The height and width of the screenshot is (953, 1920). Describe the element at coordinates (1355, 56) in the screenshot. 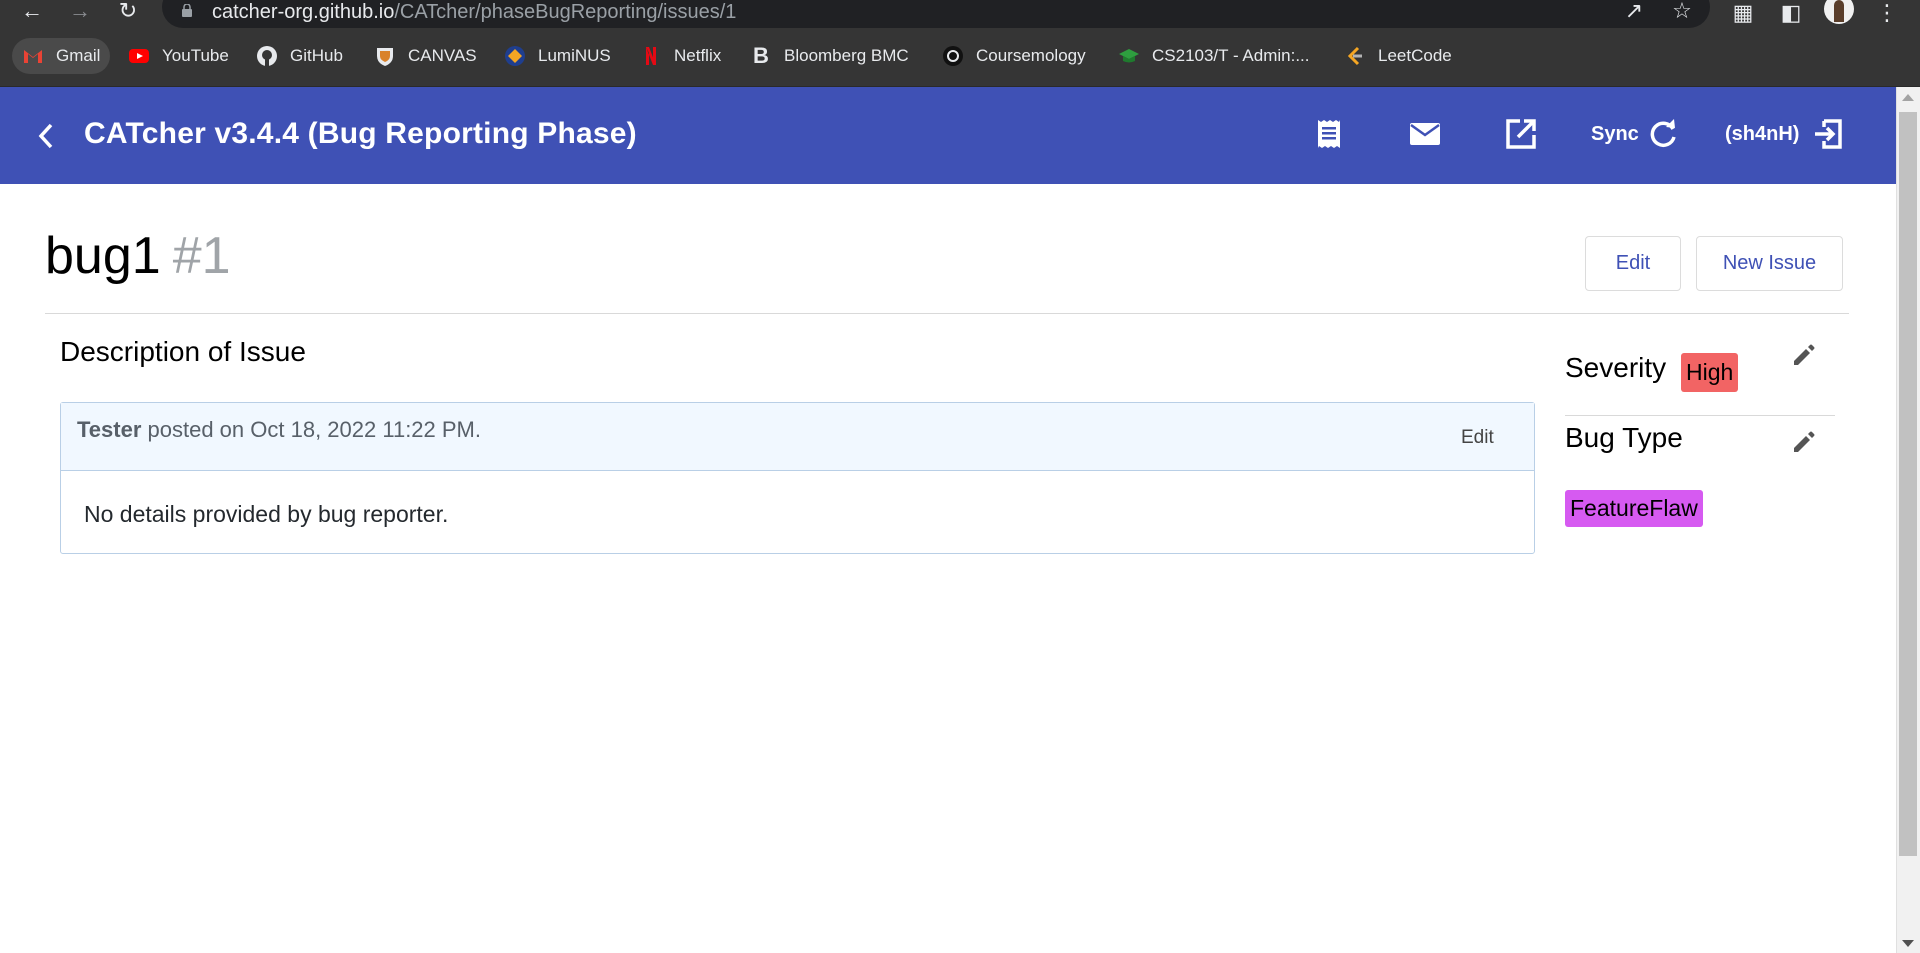

I see `leetcode-icon` at that location.